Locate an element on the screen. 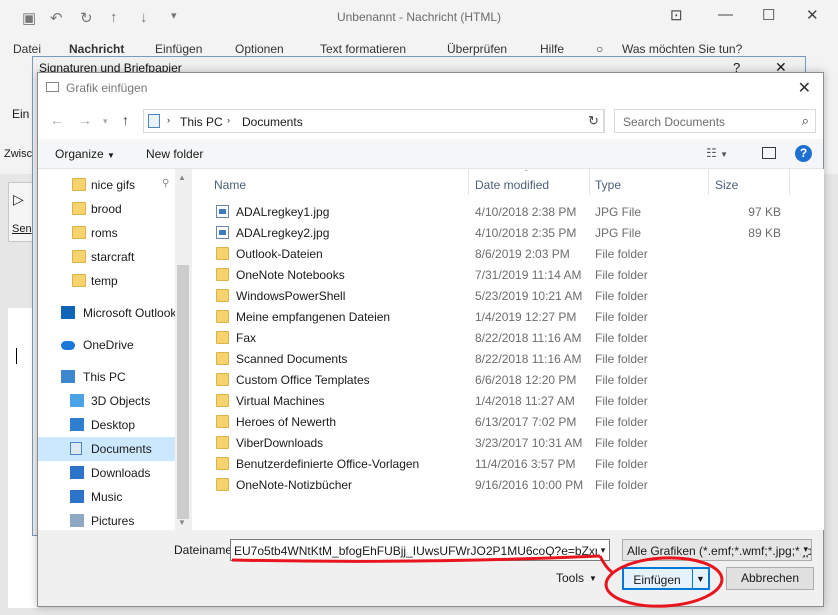  insert-button: Einfügen ▼ is located at coordinates (666, 578).